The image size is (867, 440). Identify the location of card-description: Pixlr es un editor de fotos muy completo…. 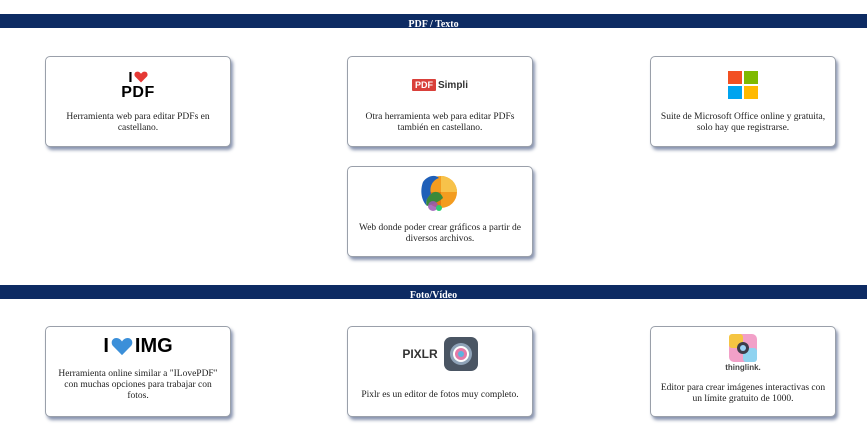
(440, 395).